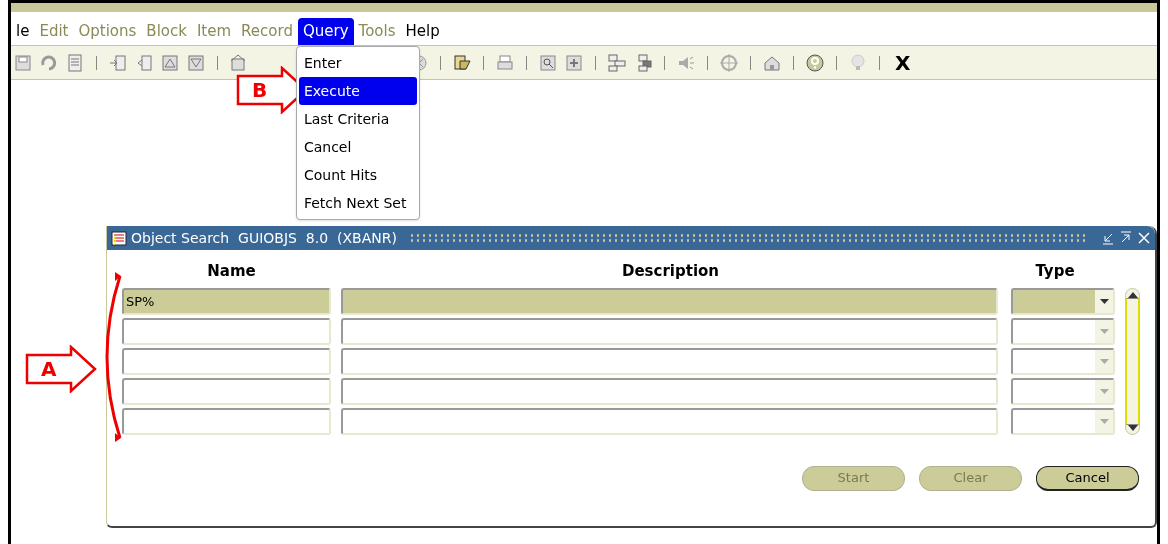 The height and width of the screenshot is (544, 1168). Describe the element at coordinates (1087, 478) in the screenshot. I see `dialog-button: Cancel` at that location.